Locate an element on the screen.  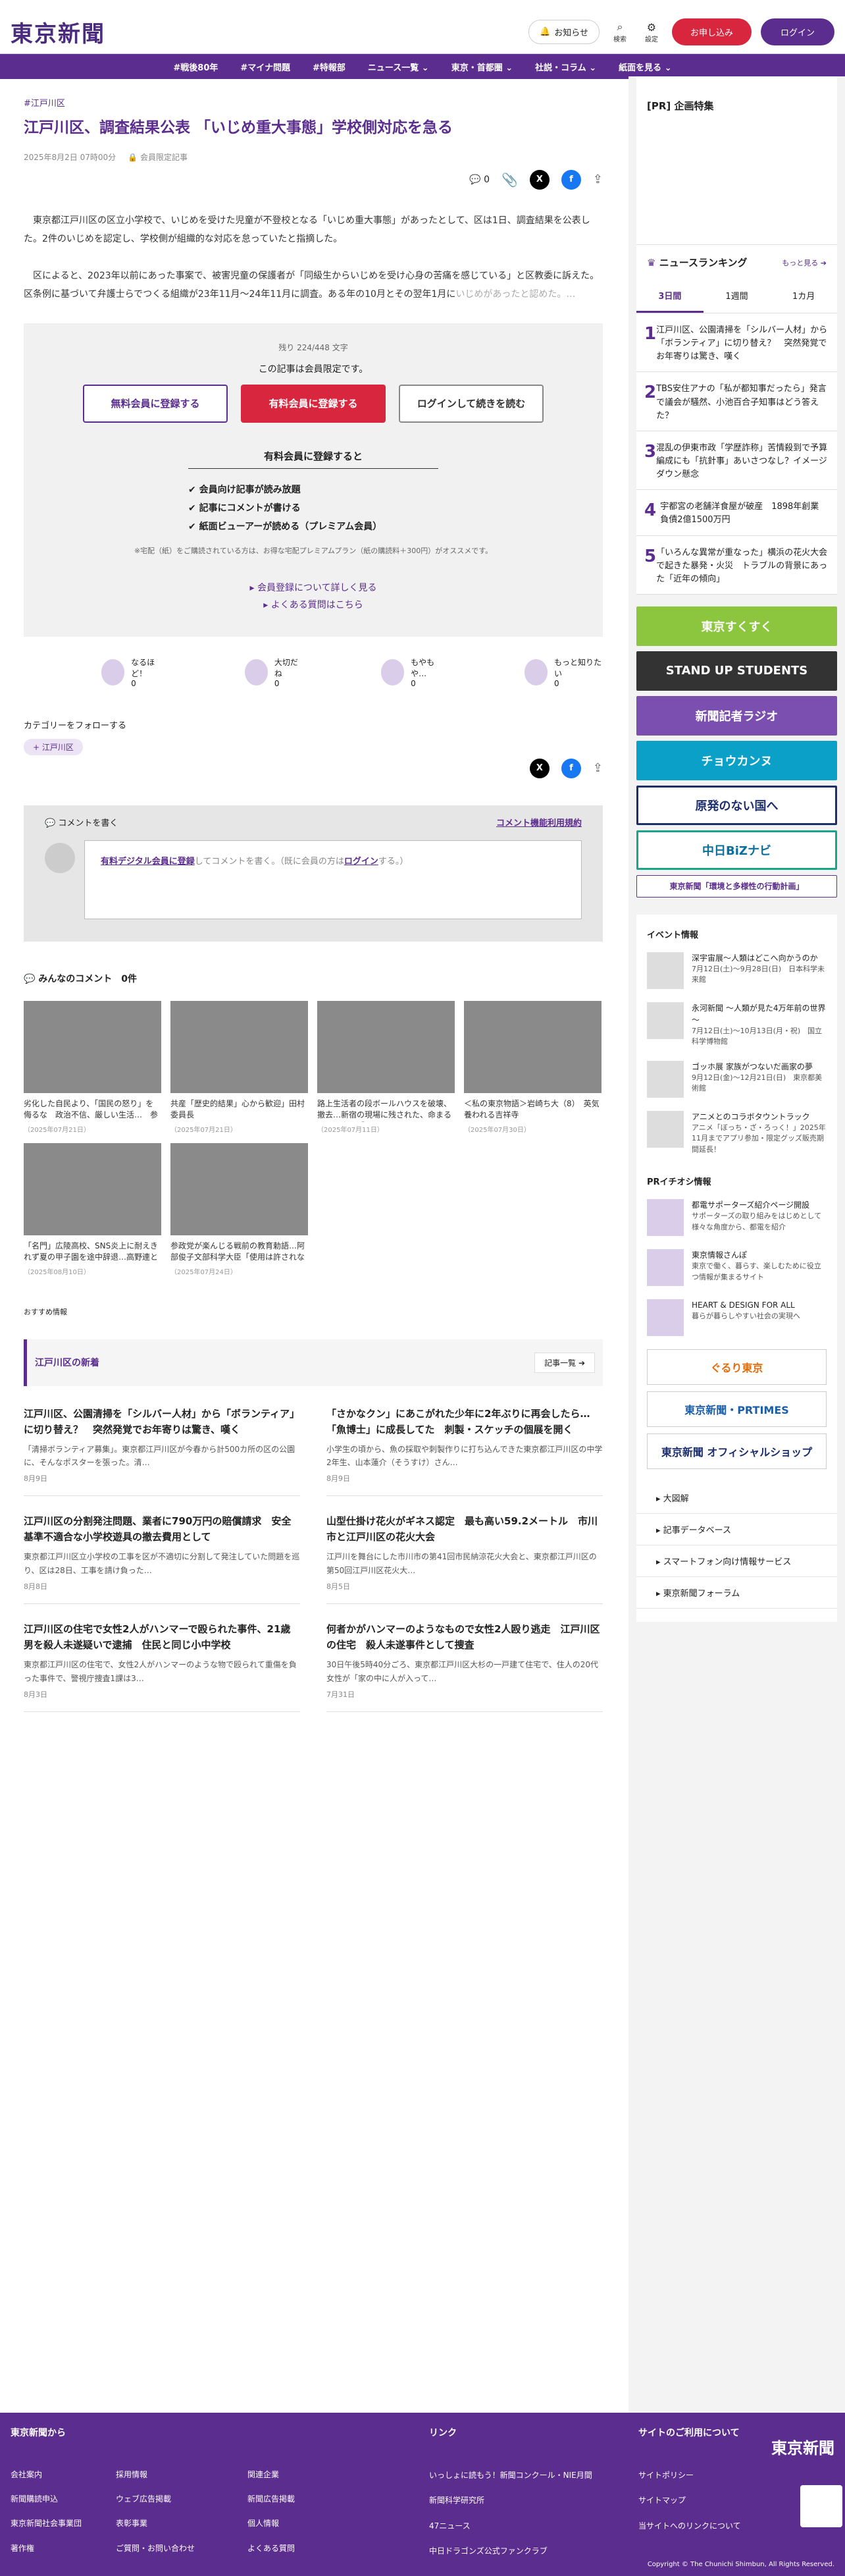
footer-link: 47ニュース is located at coordinates (510, 2525).